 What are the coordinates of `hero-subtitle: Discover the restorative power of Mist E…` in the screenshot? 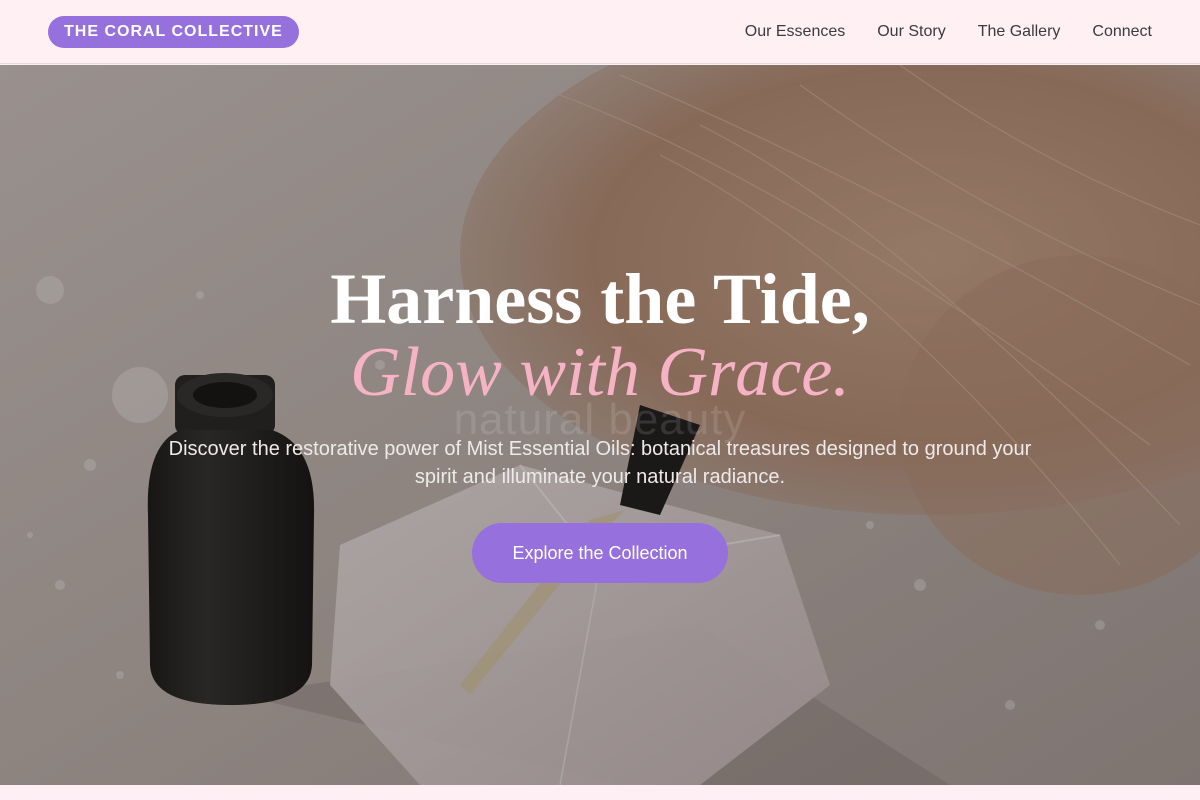 It's located at (600, 463).